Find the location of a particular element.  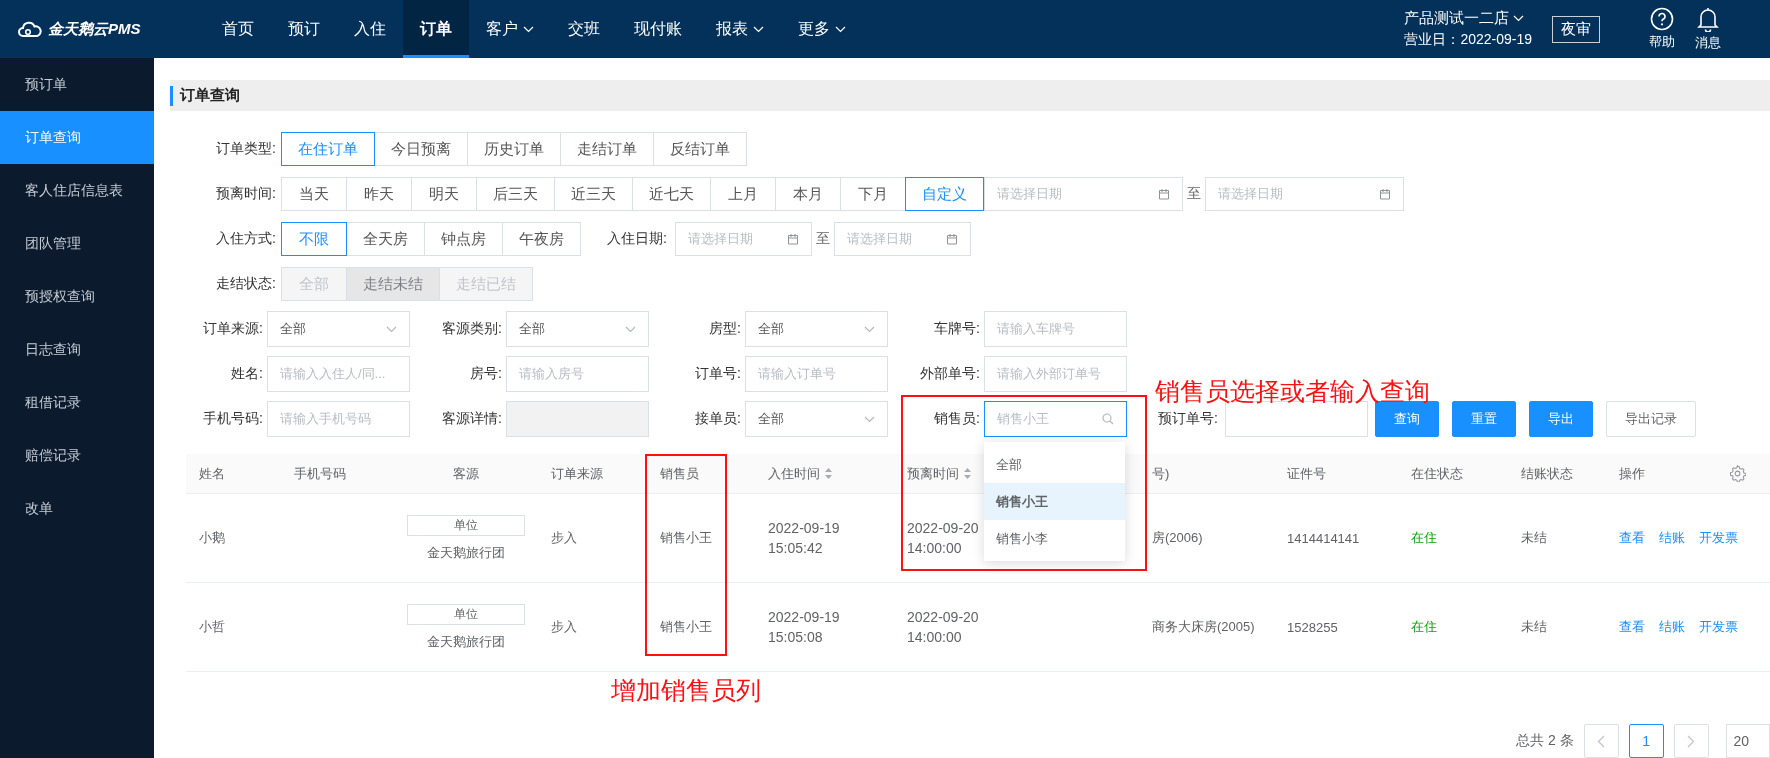

table-cell: 小鹅 is located at coordinates (212, 538).